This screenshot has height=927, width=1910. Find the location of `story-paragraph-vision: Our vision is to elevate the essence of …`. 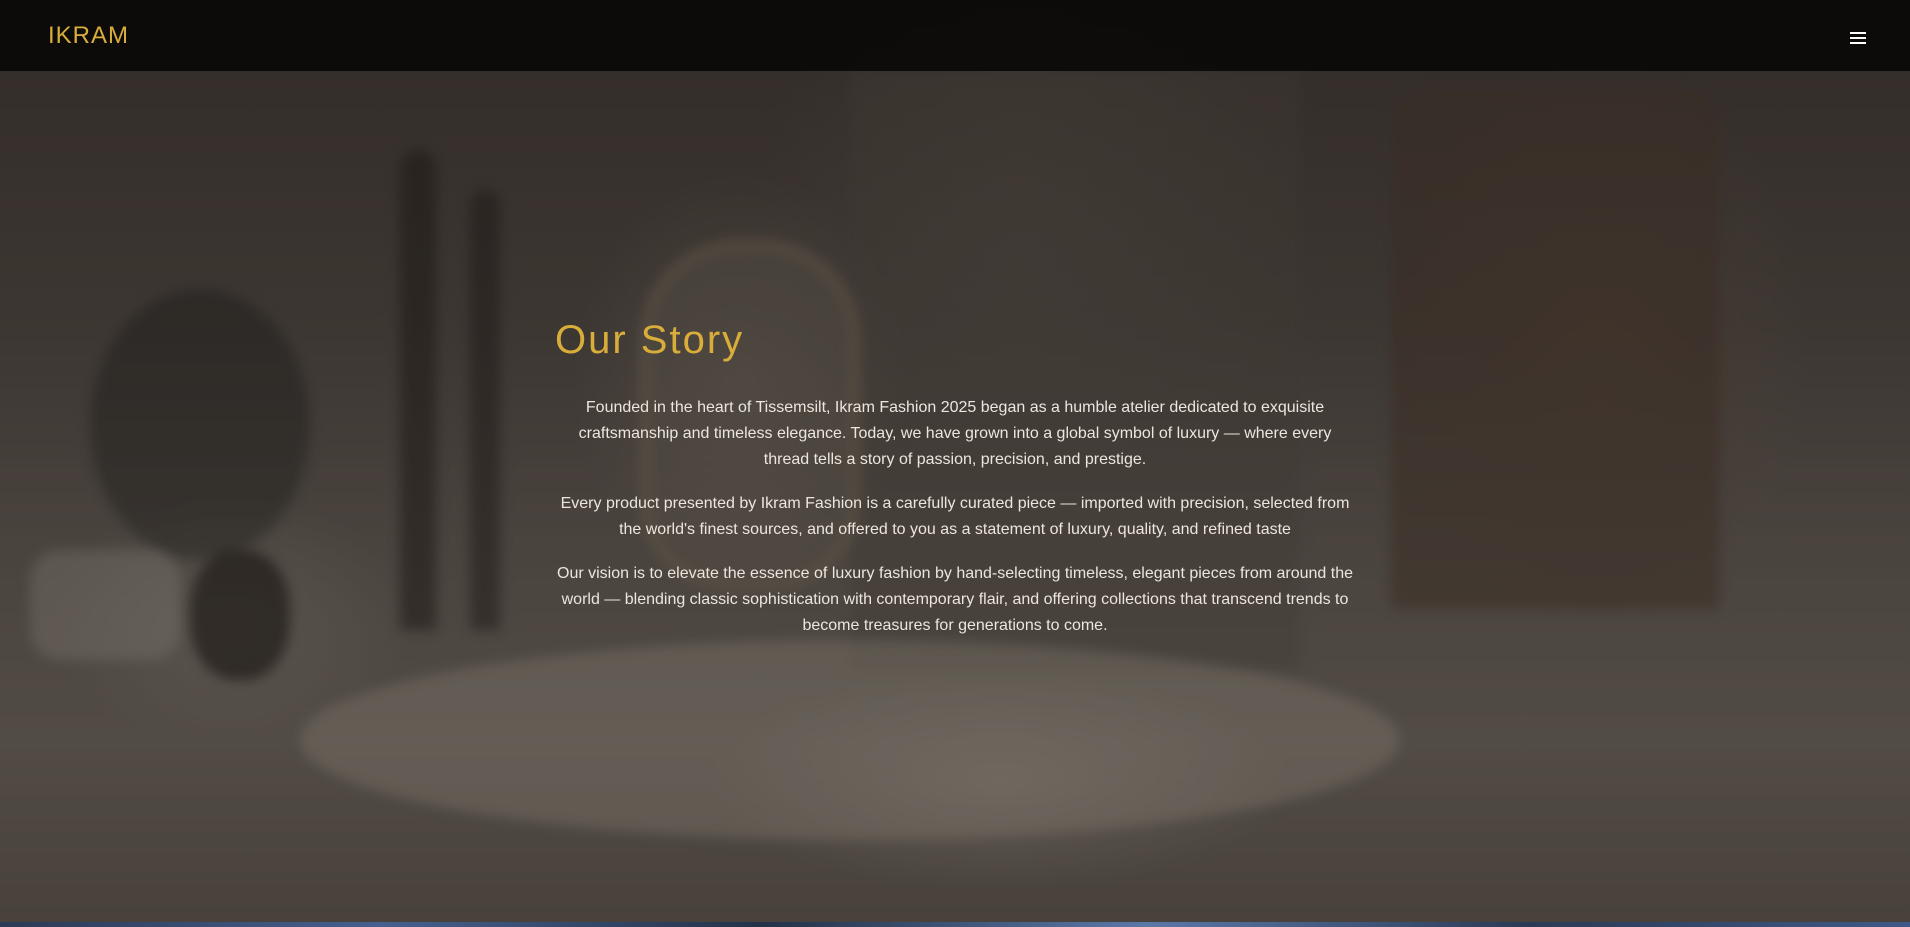

story-paragraph-vision: Our vision is to elevate the essence of … is located at coordinates (955, 599).